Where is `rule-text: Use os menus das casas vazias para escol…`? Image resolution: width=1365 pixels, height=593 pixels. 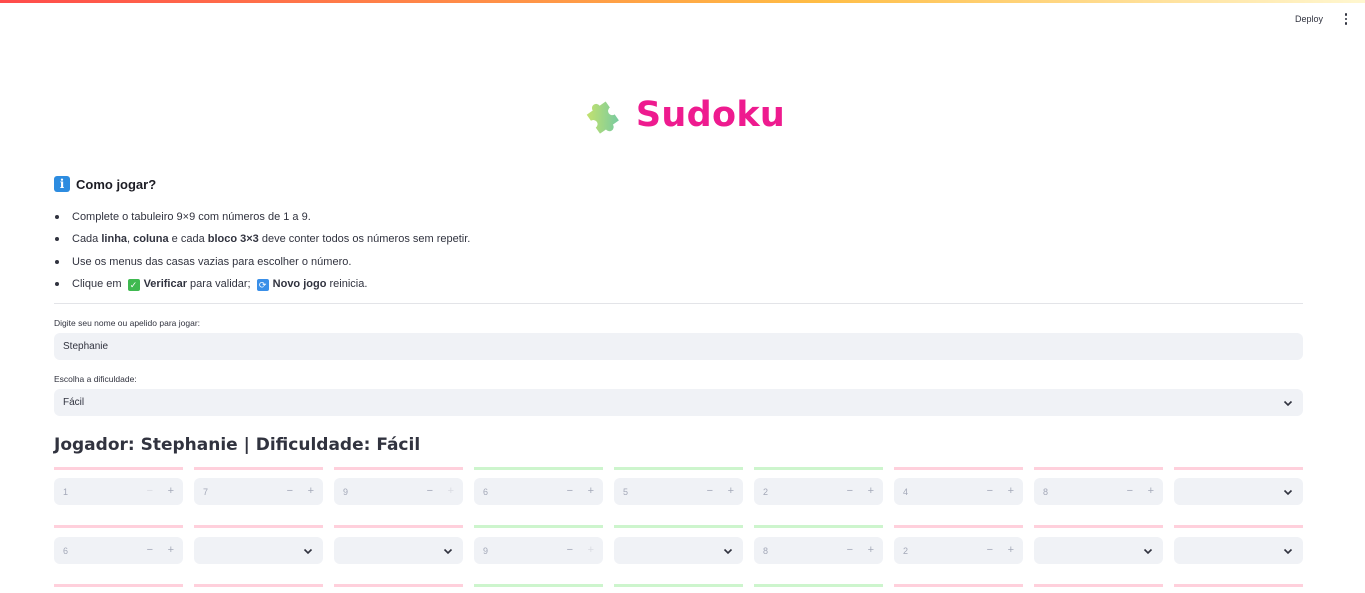
rule-text: Use os menus das casas vazias para escol… is located at coordinates (212, 261).